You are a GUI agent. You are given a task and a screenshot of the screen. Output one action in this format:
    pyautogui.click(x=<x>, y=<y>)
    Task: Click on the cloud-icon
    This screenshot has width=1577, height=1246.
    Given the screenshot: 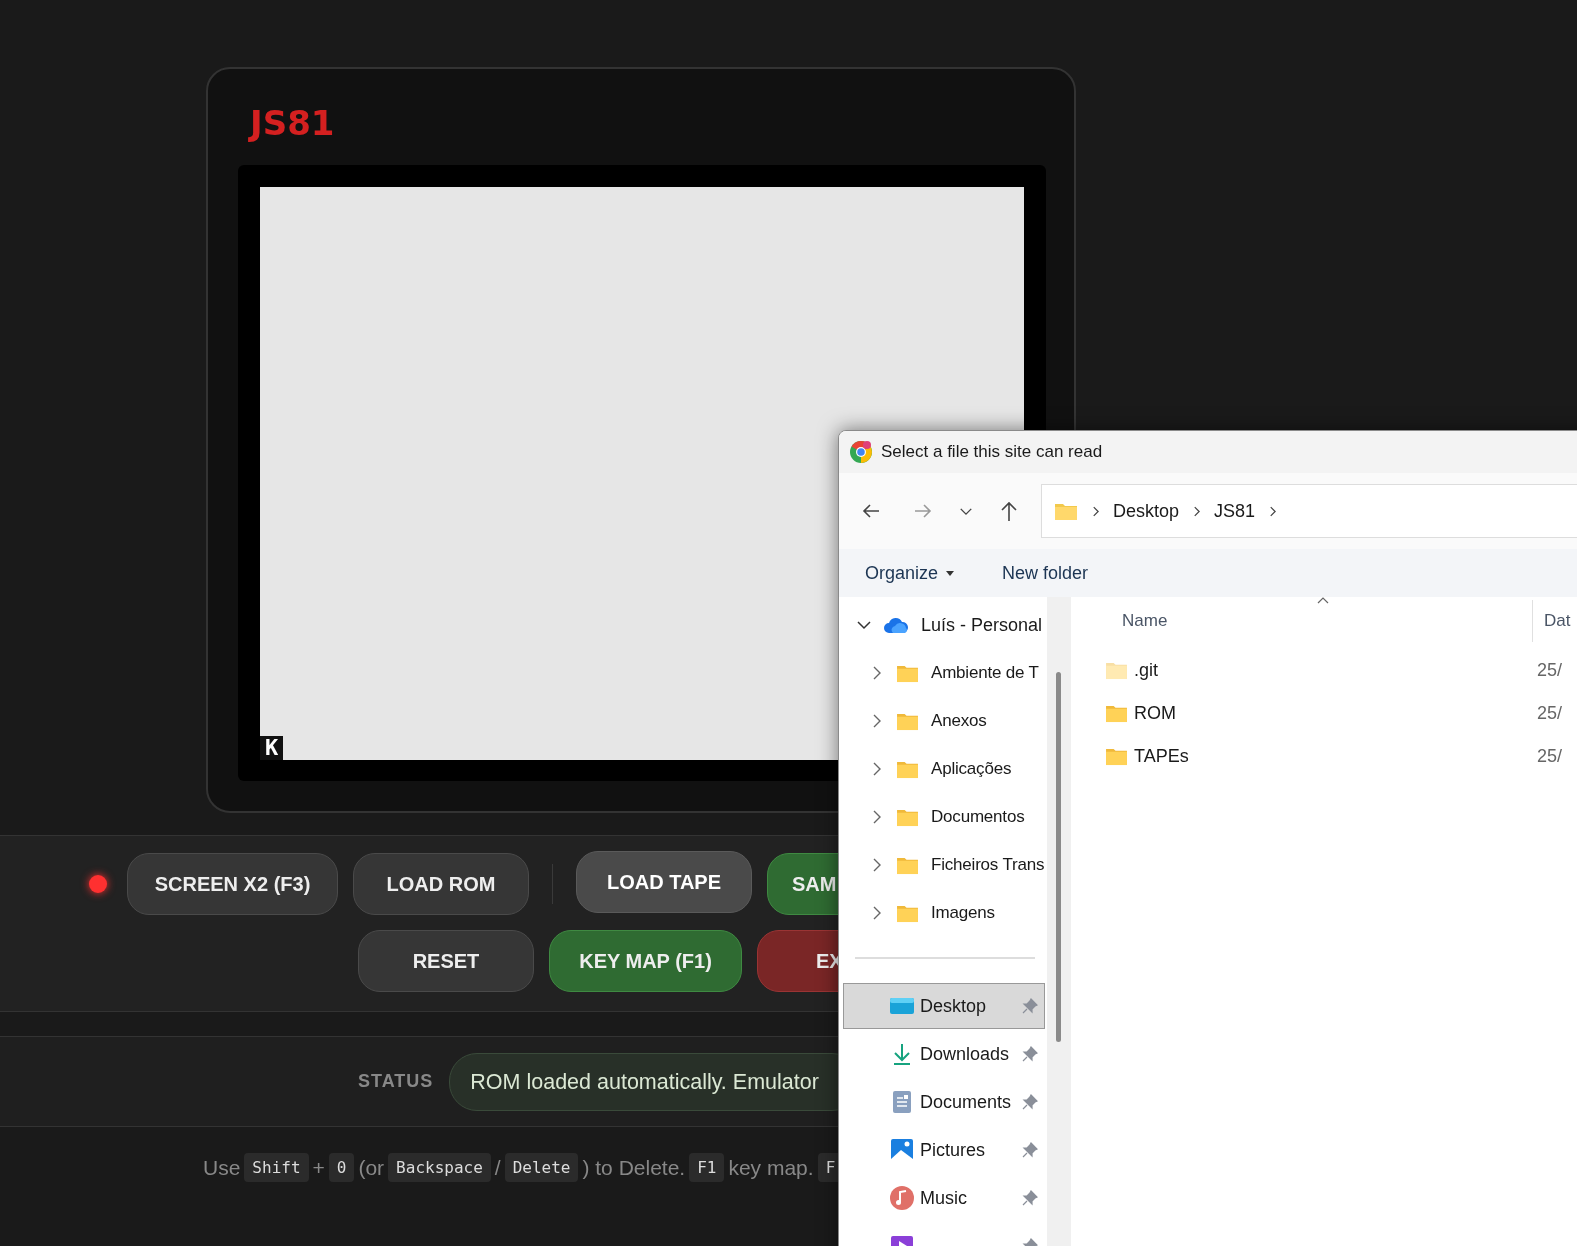 What is the action you would take?
    pyautogui.click(x=896, y=625)
    